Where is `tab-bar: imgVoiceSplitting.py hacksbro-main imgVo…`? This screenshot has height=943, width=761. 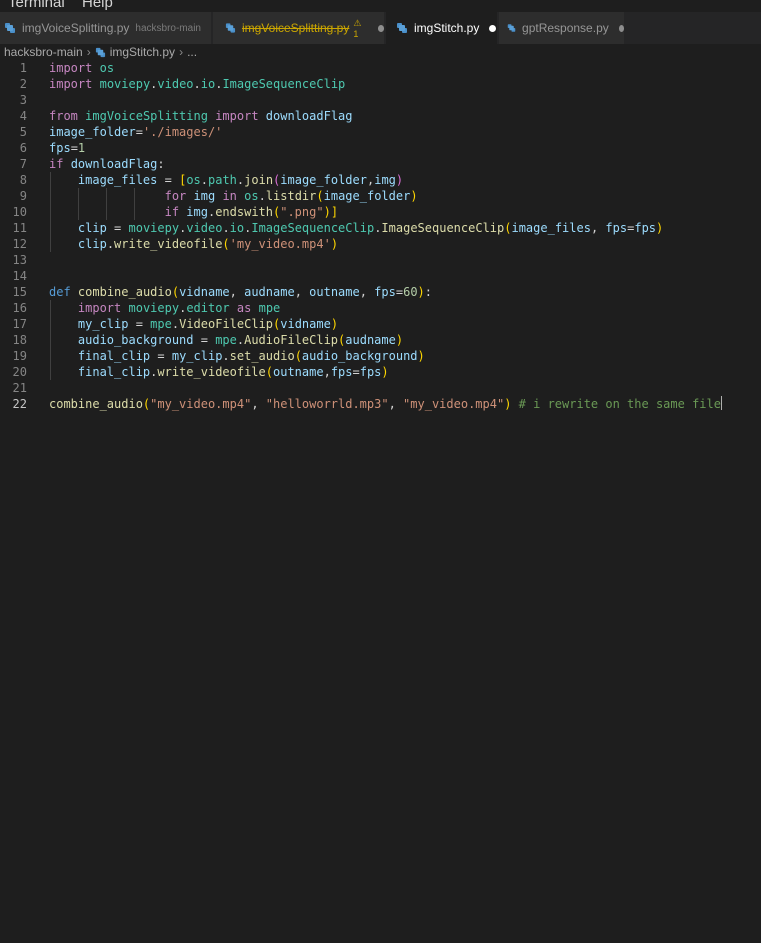 tab-bar: imgVoiceSplitting.py hacksbro-main imgVo… is located at coordinates (380, 28).